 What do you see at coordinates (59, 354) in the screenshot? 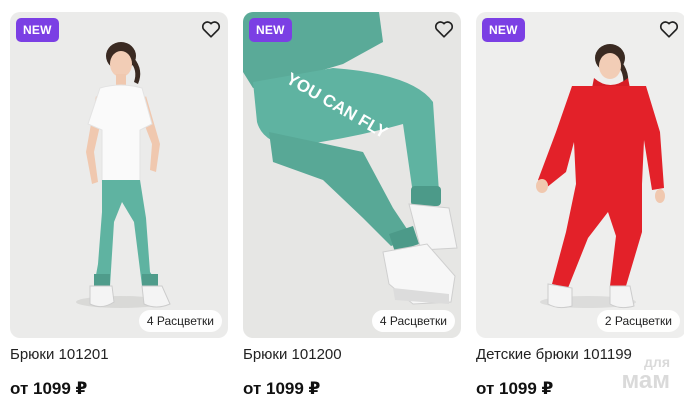
I see `product-name: Брюки 101201` at bounding box center [59, 354].